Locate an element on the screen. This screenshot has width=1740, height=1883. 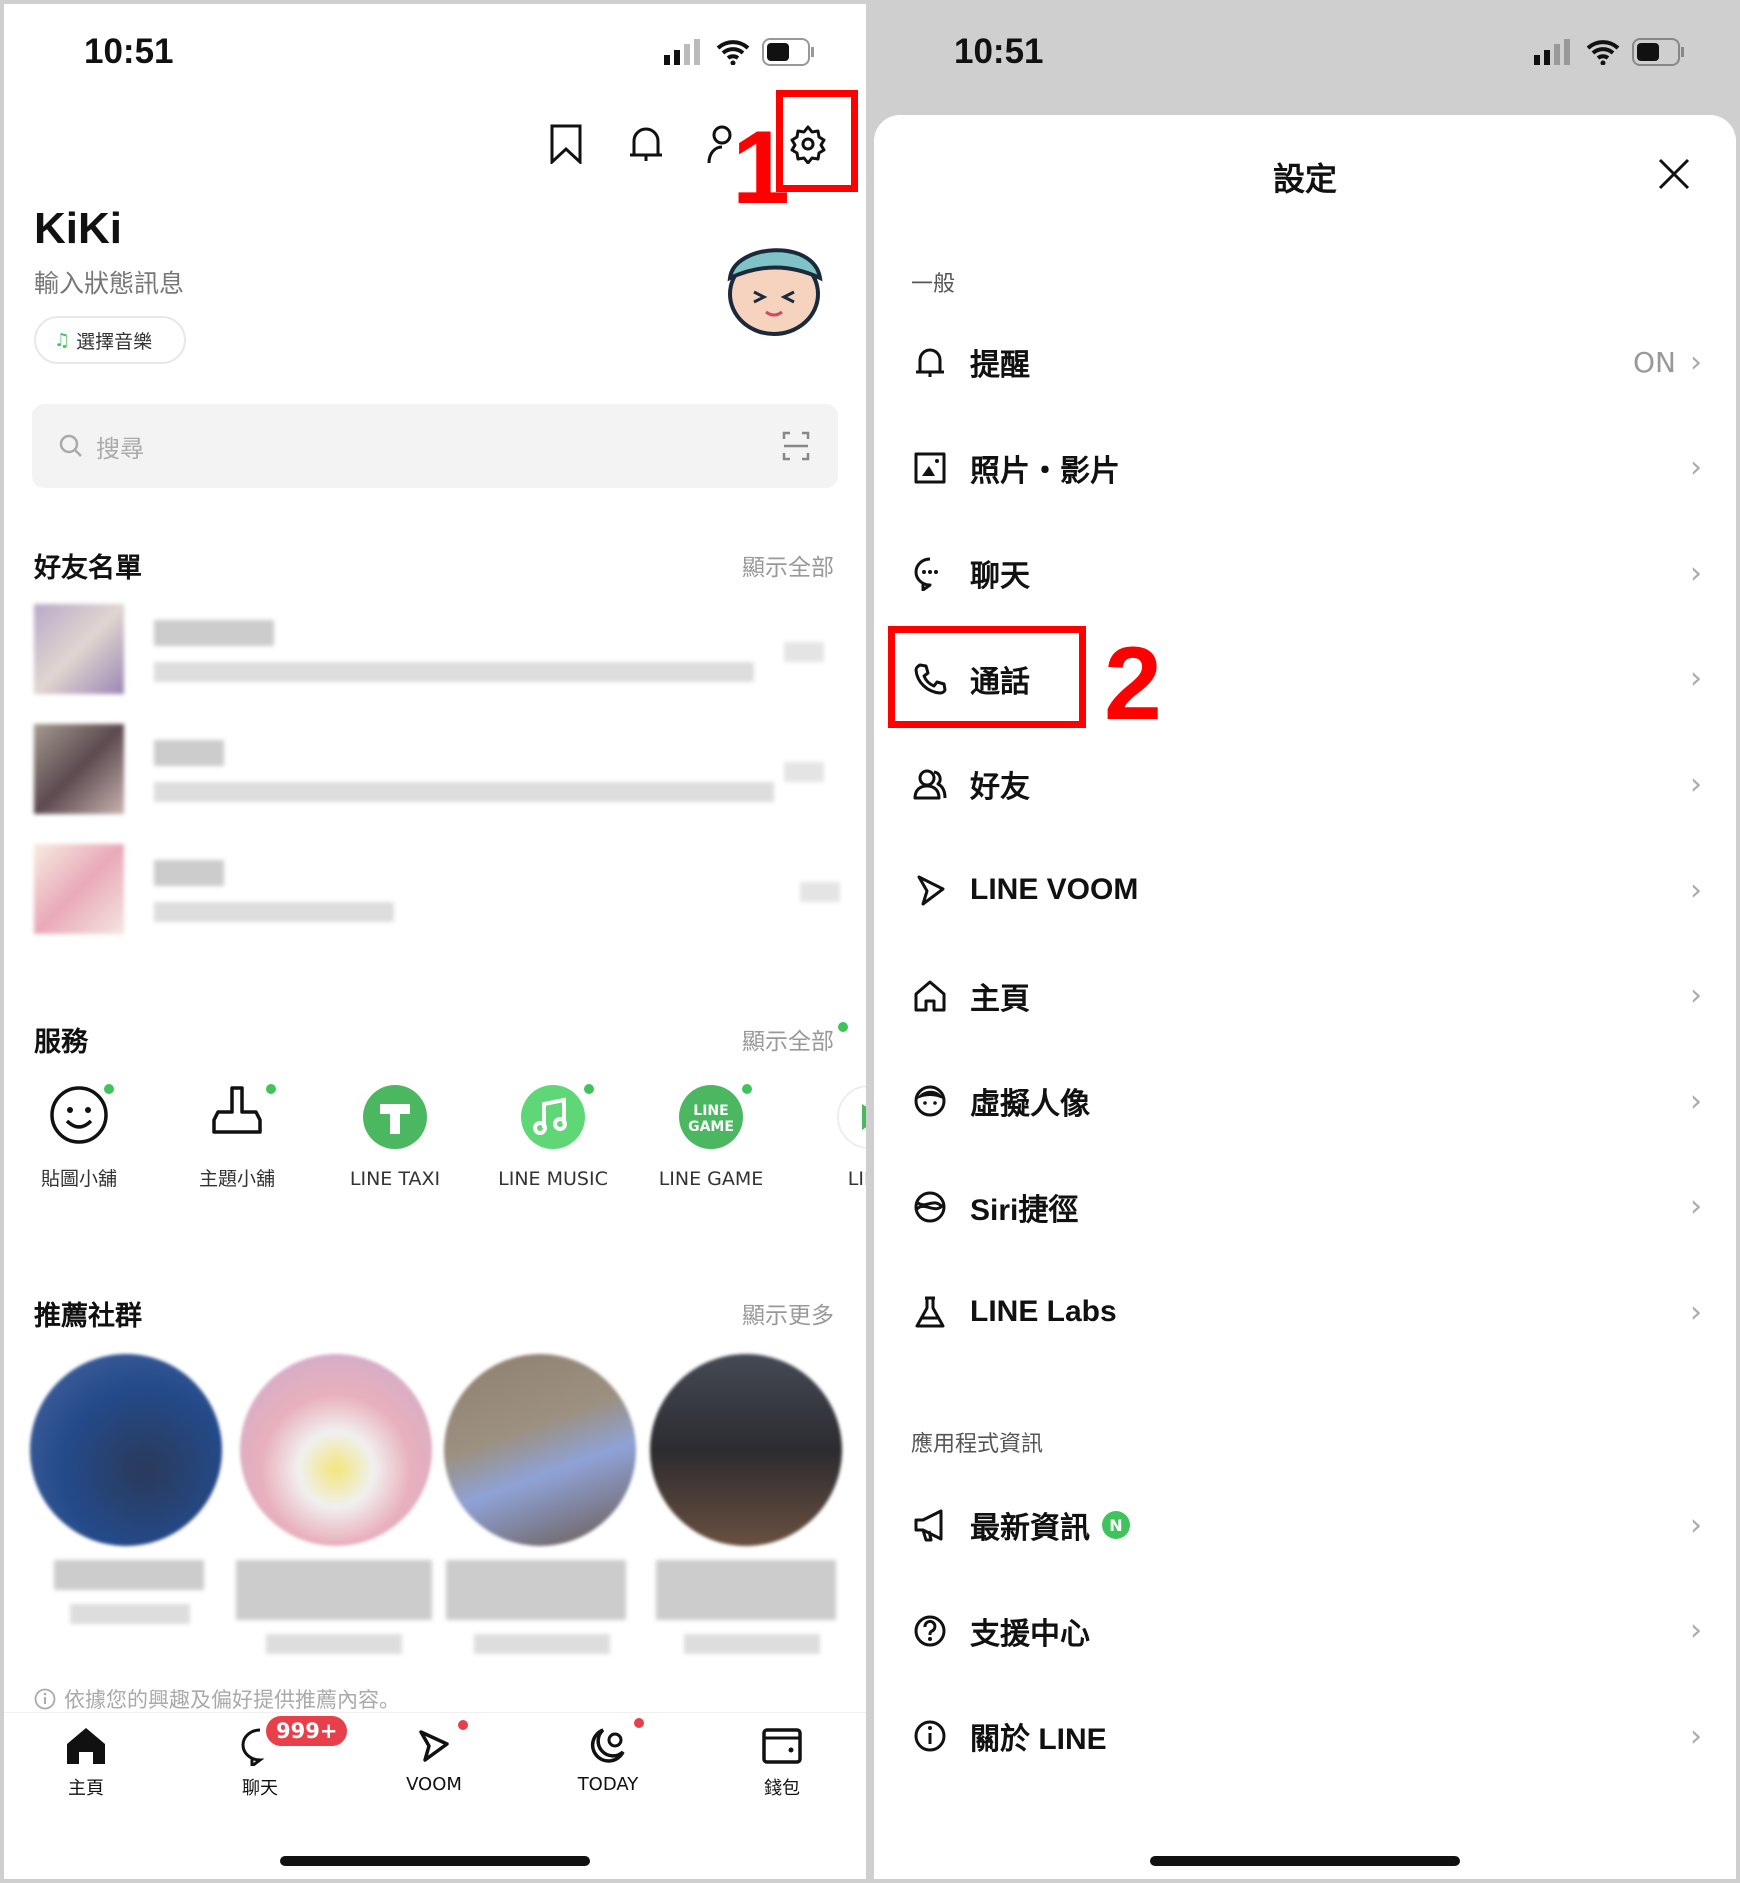
community-name-redacted is located at coordinates (334, 1590).